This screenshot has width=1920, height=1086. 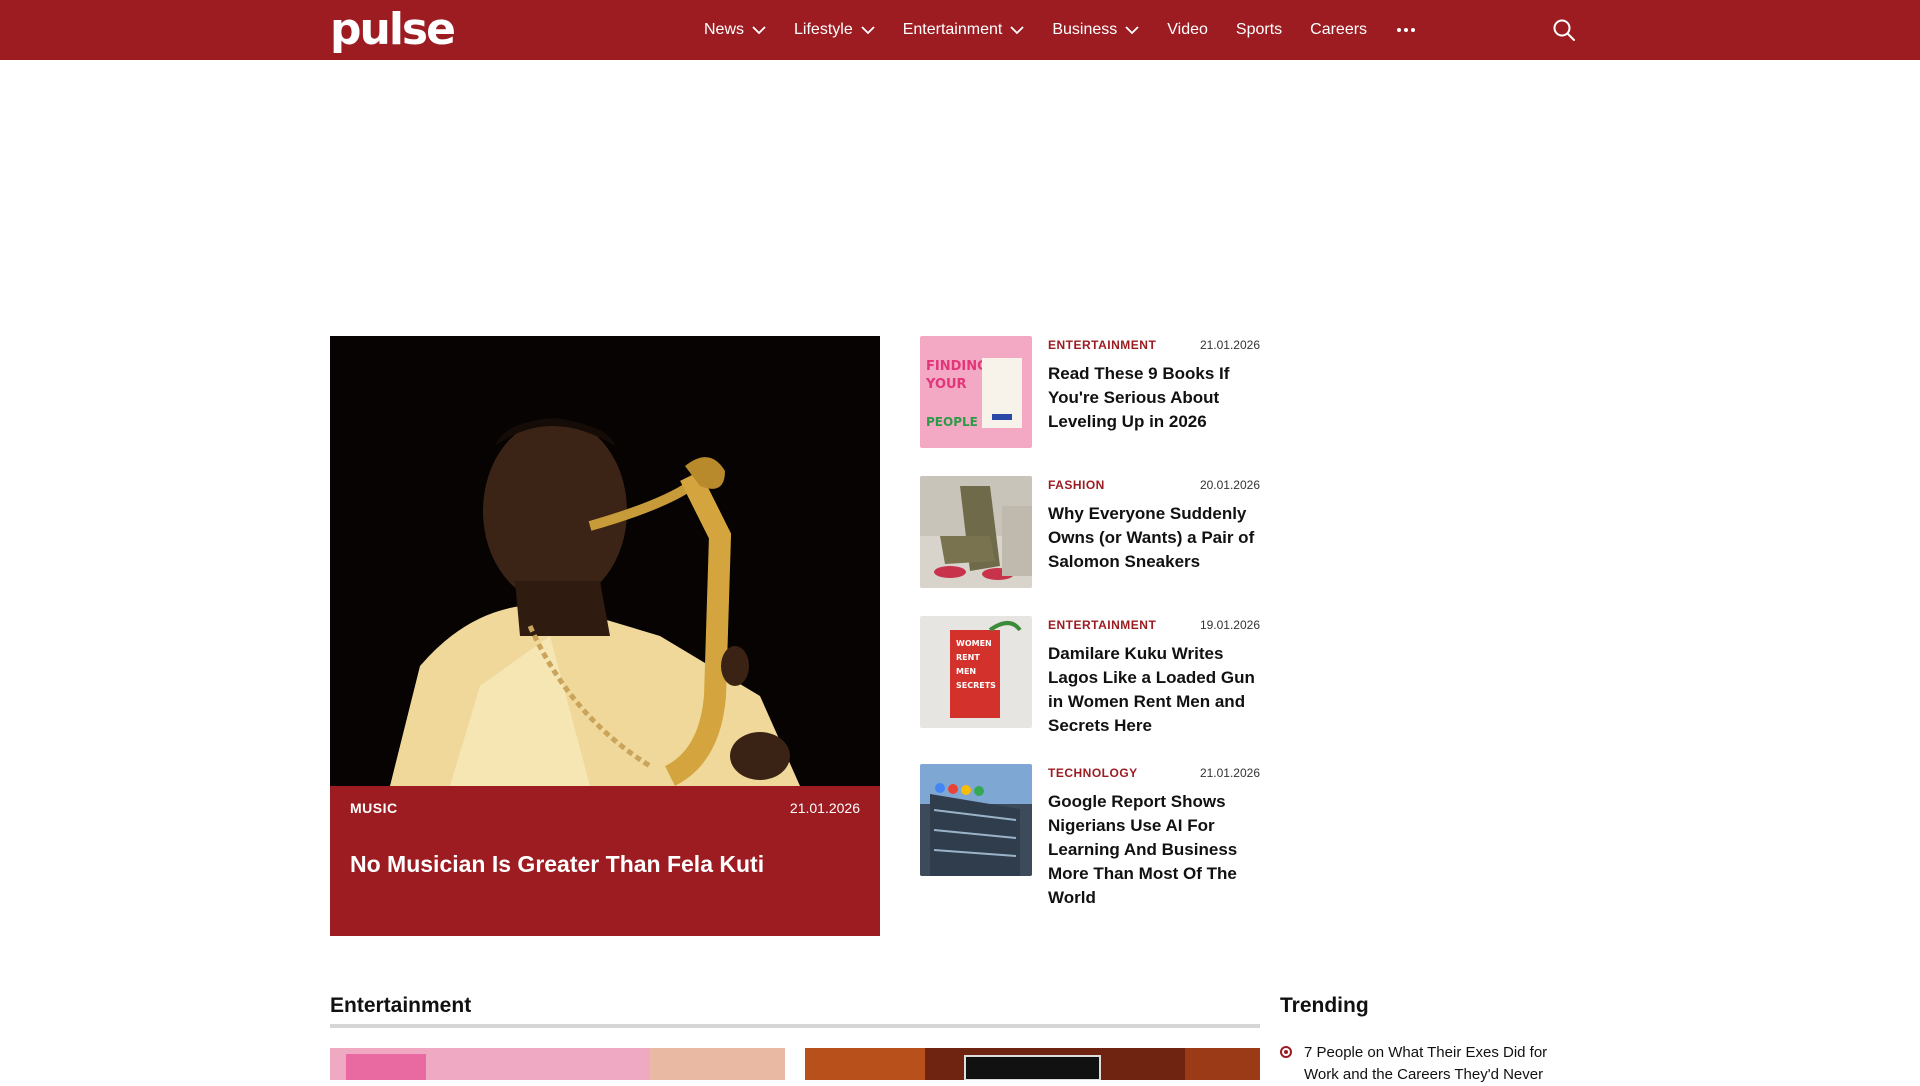 I want to click on article-category: TECHNOLOGY, so click(x=1093, y=773).